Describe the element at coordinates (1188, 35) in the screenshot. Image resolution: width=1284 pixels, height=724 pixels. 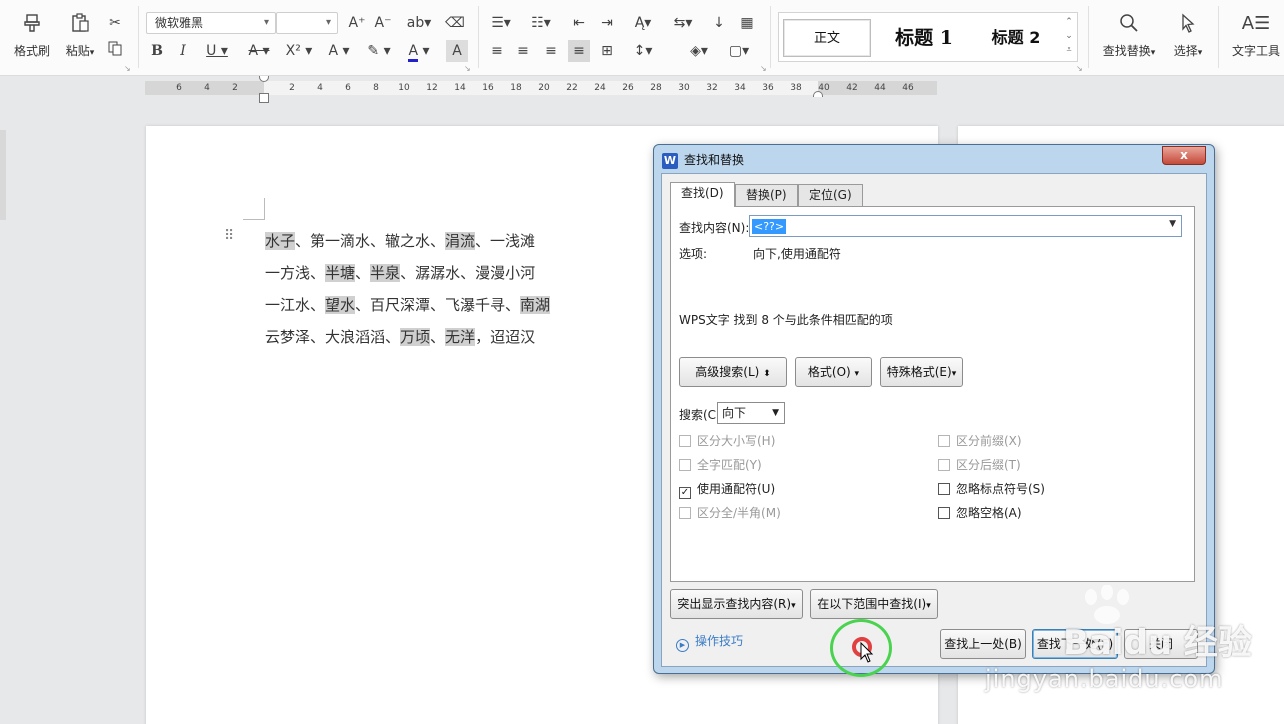
I see `select-button: 选择▾` at that location.